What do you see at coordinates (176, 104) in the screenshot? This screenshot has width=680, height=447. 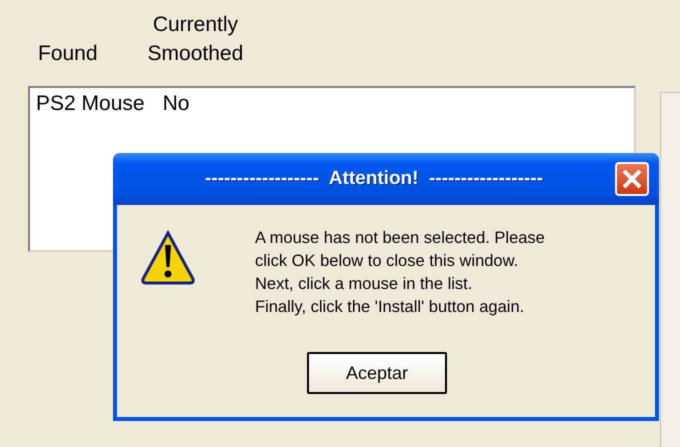 I see `list-cell: No` at bounding box center [176, 104].